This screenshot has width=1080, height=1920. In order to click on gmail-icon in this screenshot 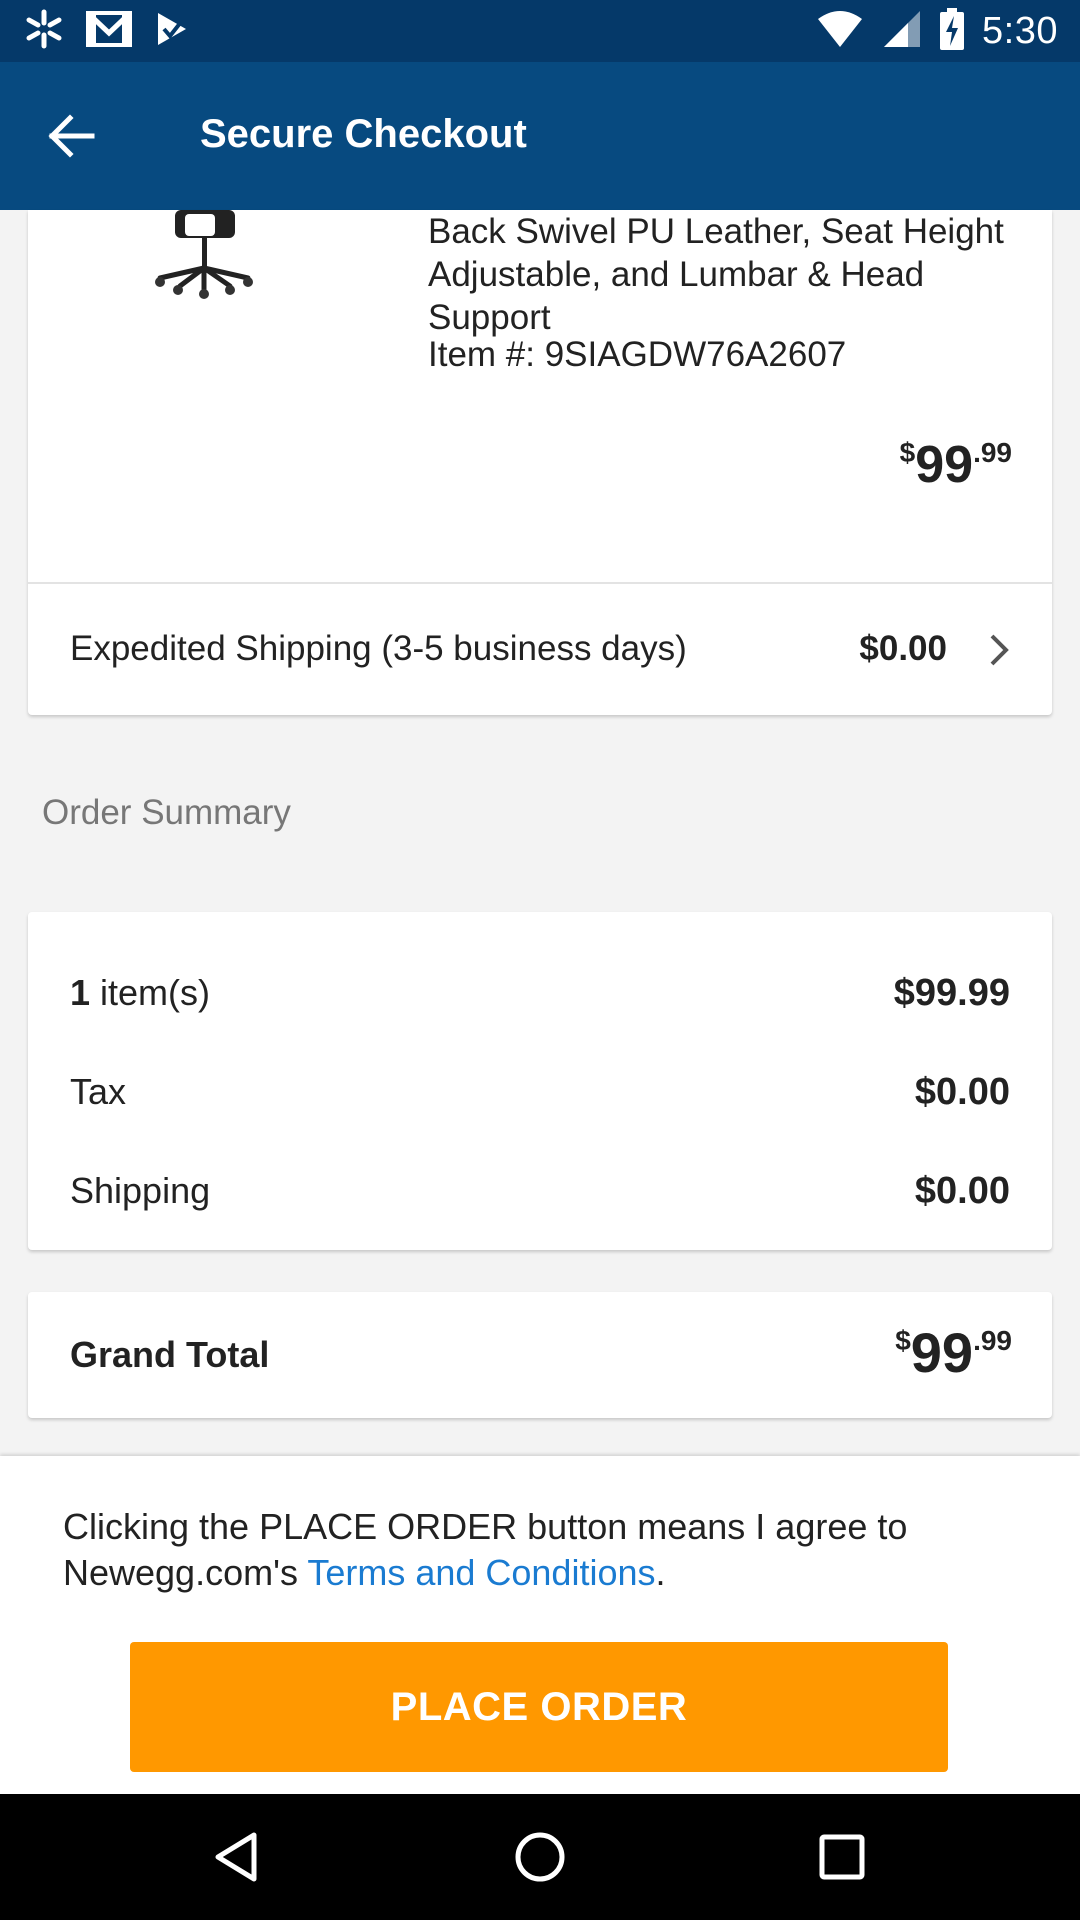, I will do `click(109, 31)`.